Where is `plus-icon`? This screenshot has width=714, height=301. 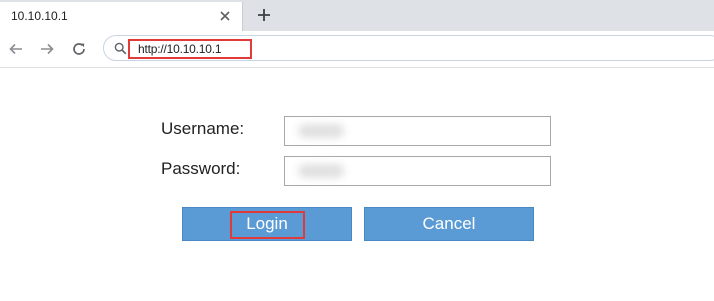
plus-icon is located at coordinates (264, 15).